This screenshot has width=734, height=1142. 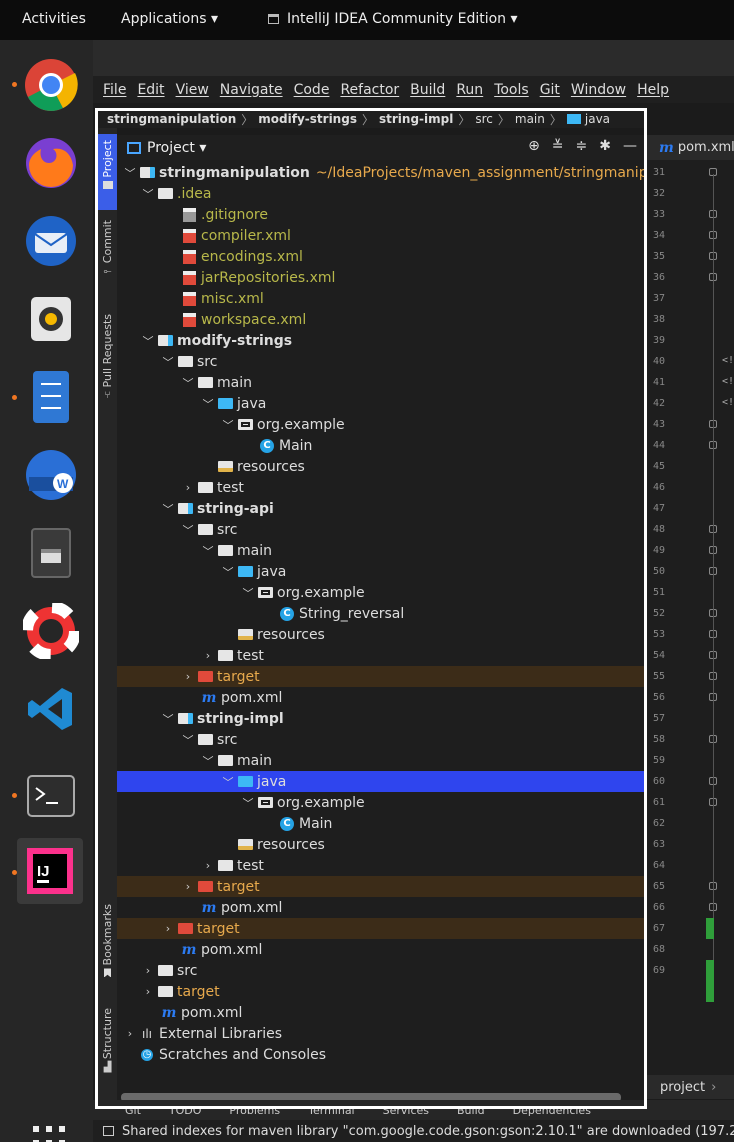 What do you see at coordinates (51, 553) in the screenshot?
I see `software-center-icon` at bounding box center [51, 553].